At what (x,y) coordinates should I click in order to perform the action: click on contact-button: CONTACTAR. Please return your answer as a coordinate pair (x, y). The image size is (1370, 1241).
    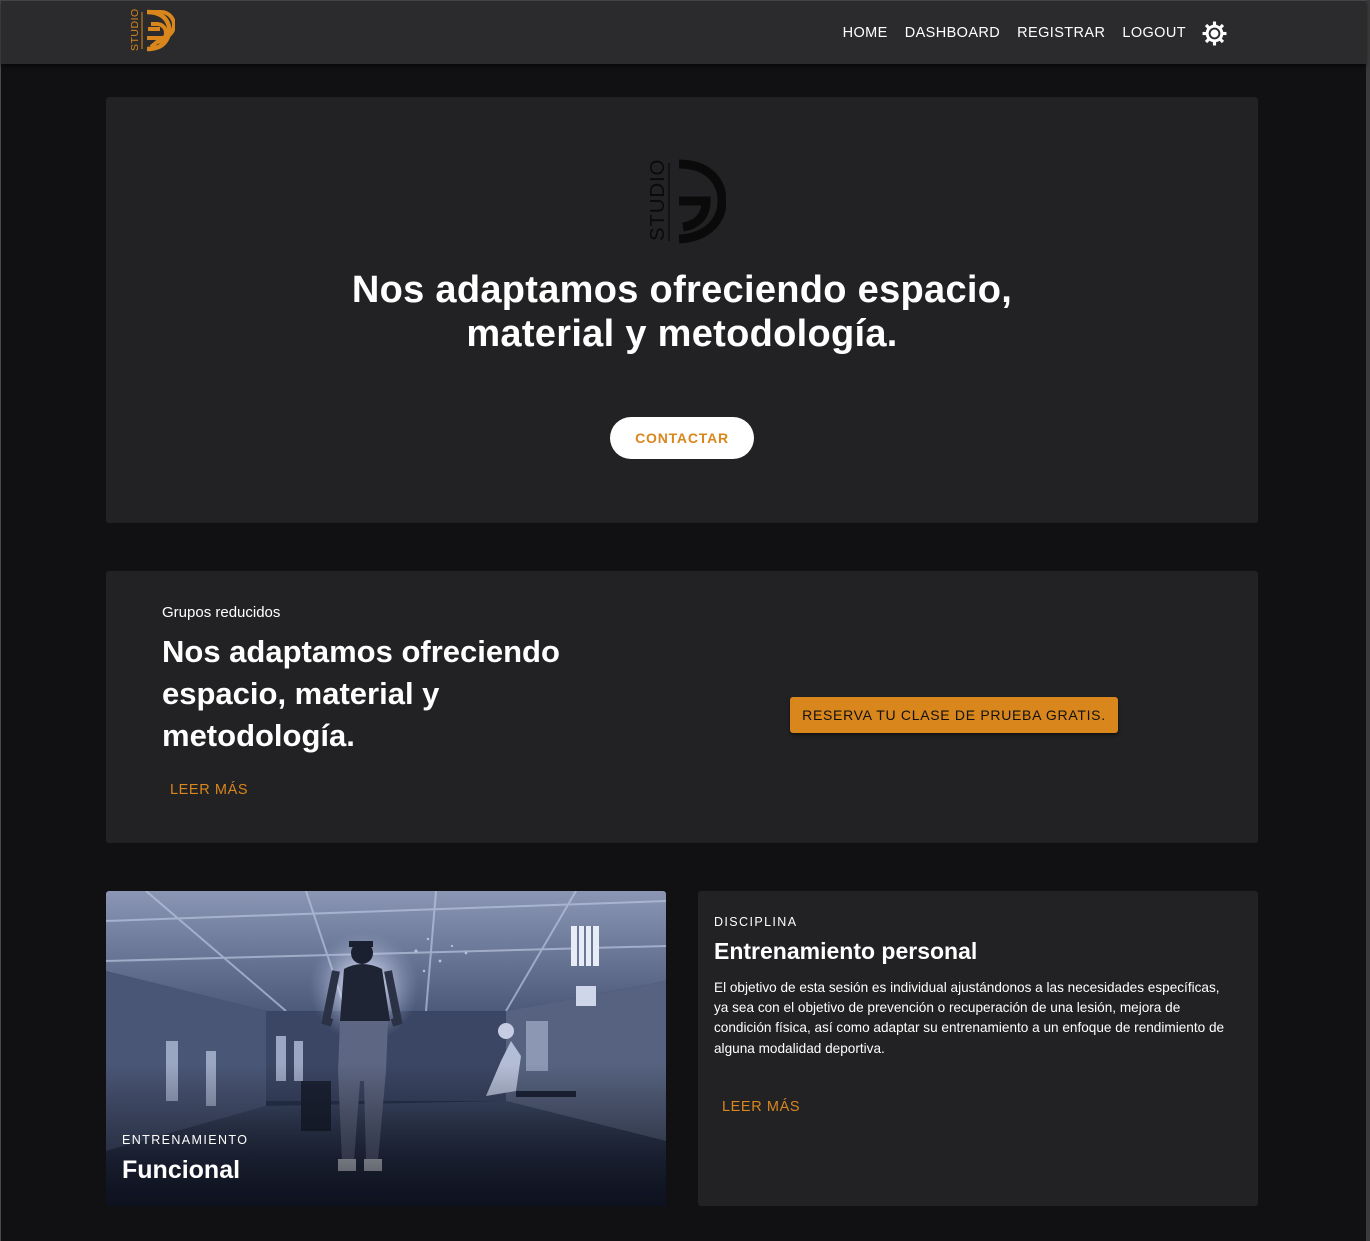
    Looking at the image, I should click on (682, 438).